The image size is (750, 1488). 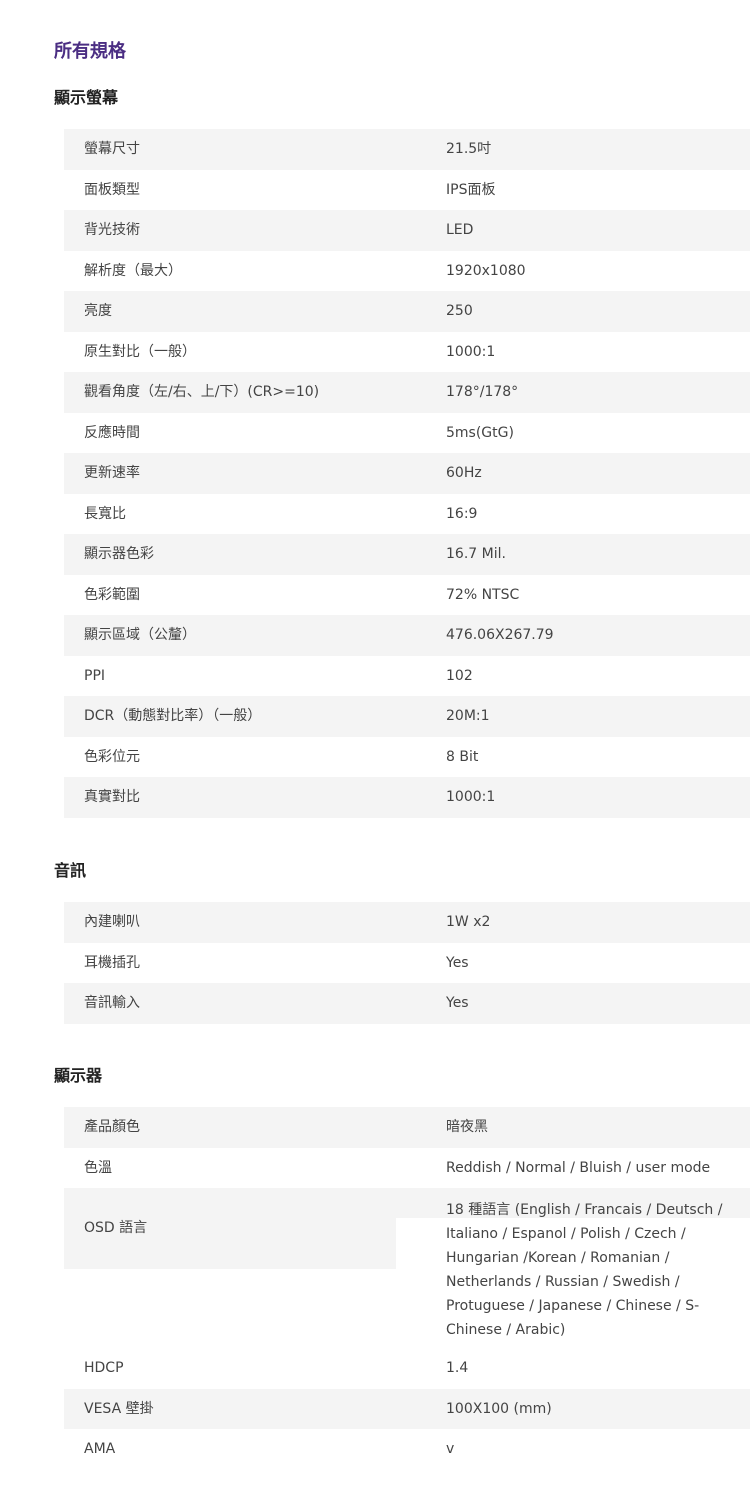 What do you see at coordinates (78, 1075) in the screenshot?
I see `section-title-monitor: 顯示器` at bounding box center [78, 1075].